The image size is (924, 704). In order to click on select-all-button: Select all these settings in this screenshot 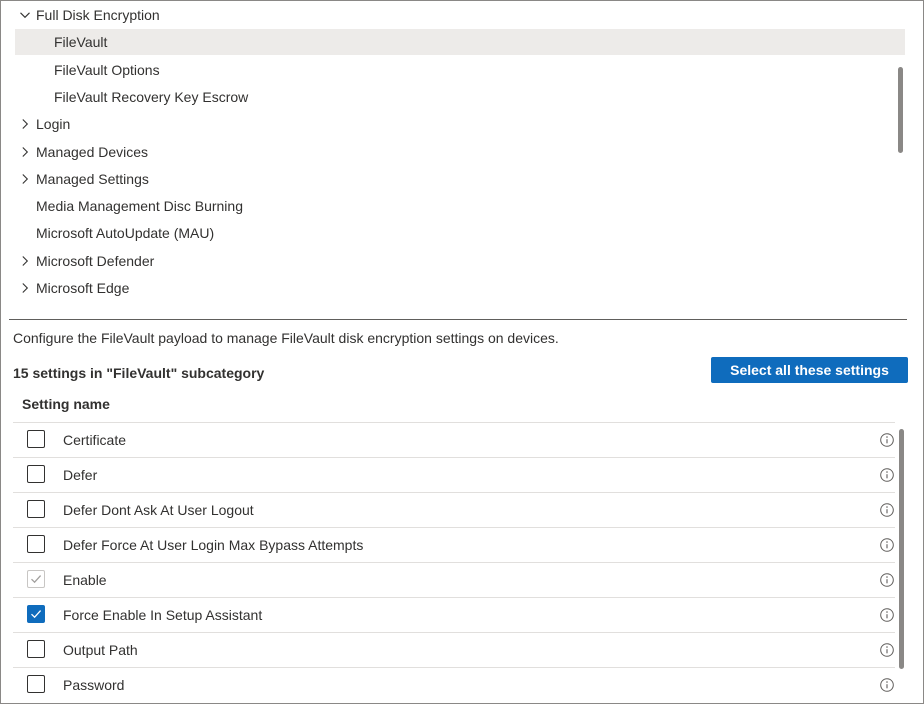, I will do `click(809, 370)`.